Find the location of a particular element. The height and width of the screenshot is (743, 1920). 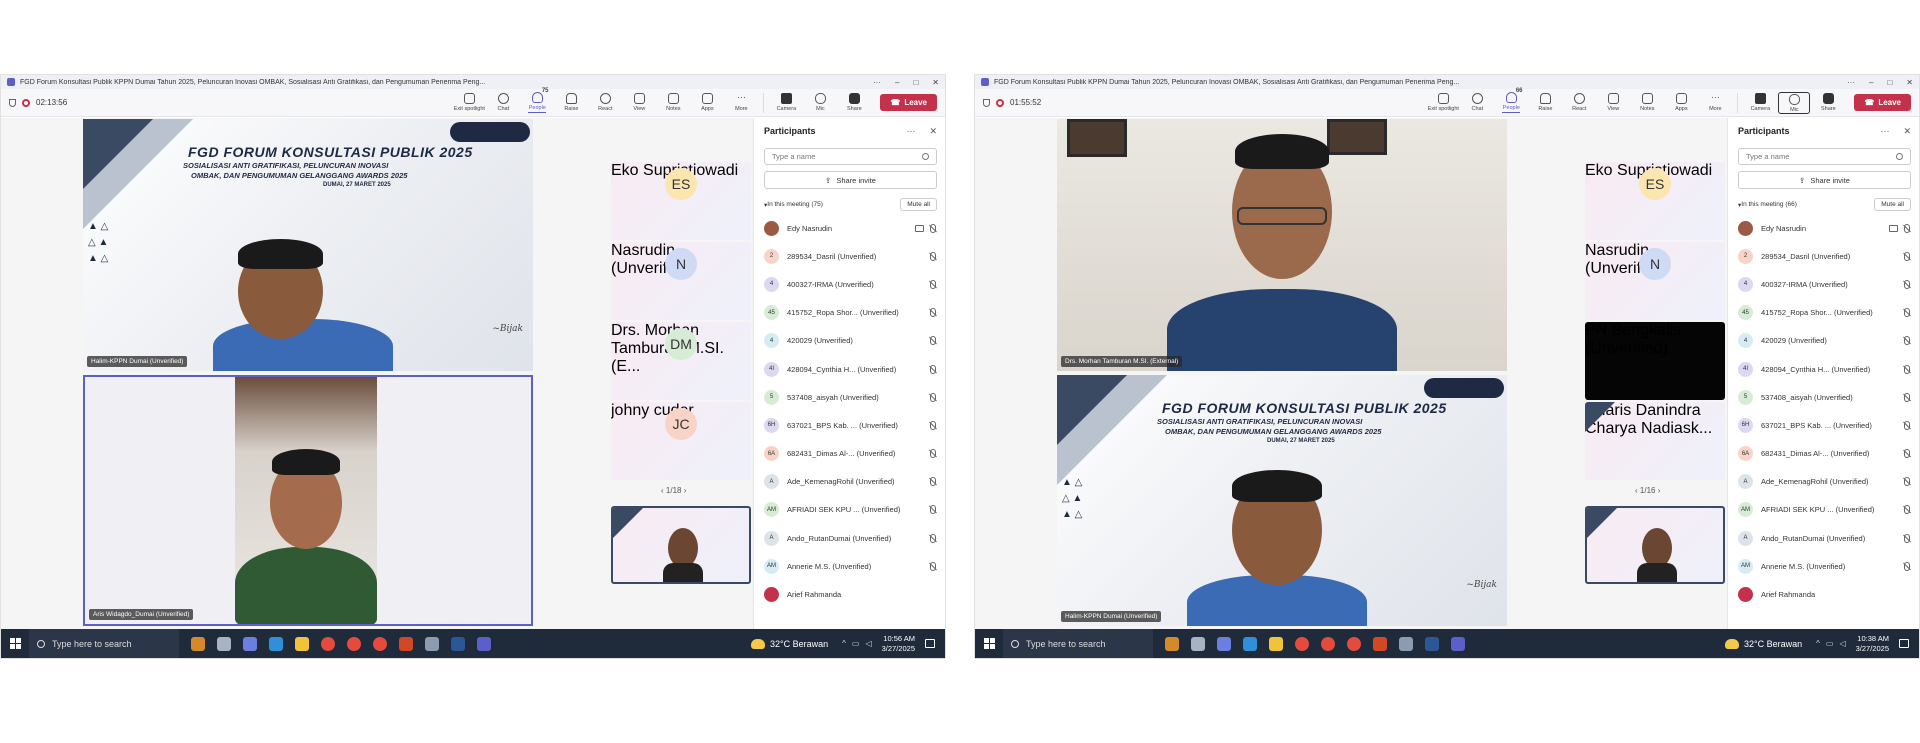

list-item: A Ando_RutanDumai (Unverified) is located at coordinates (1823, 538).